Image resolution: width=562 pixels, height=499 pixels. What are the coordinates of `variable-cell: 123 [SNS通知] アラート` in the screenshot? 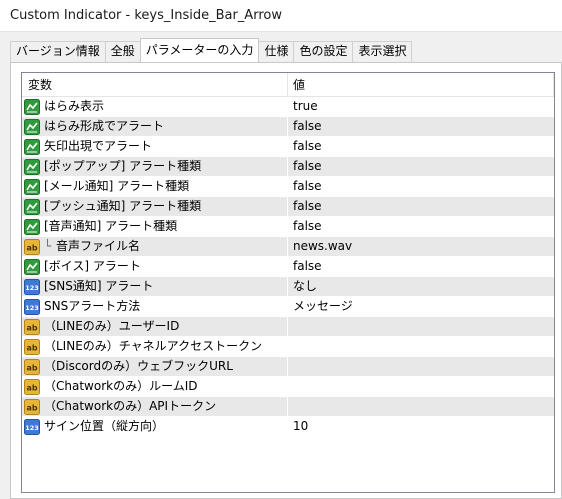 It's located at (155, 286).